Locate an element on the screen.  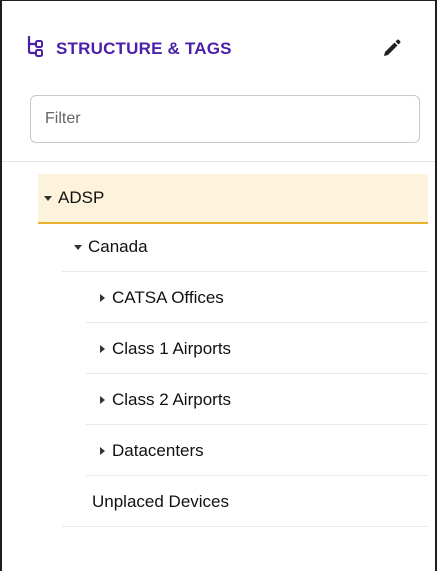
tree-item-label: Canada is located at coordinates (118, 246).